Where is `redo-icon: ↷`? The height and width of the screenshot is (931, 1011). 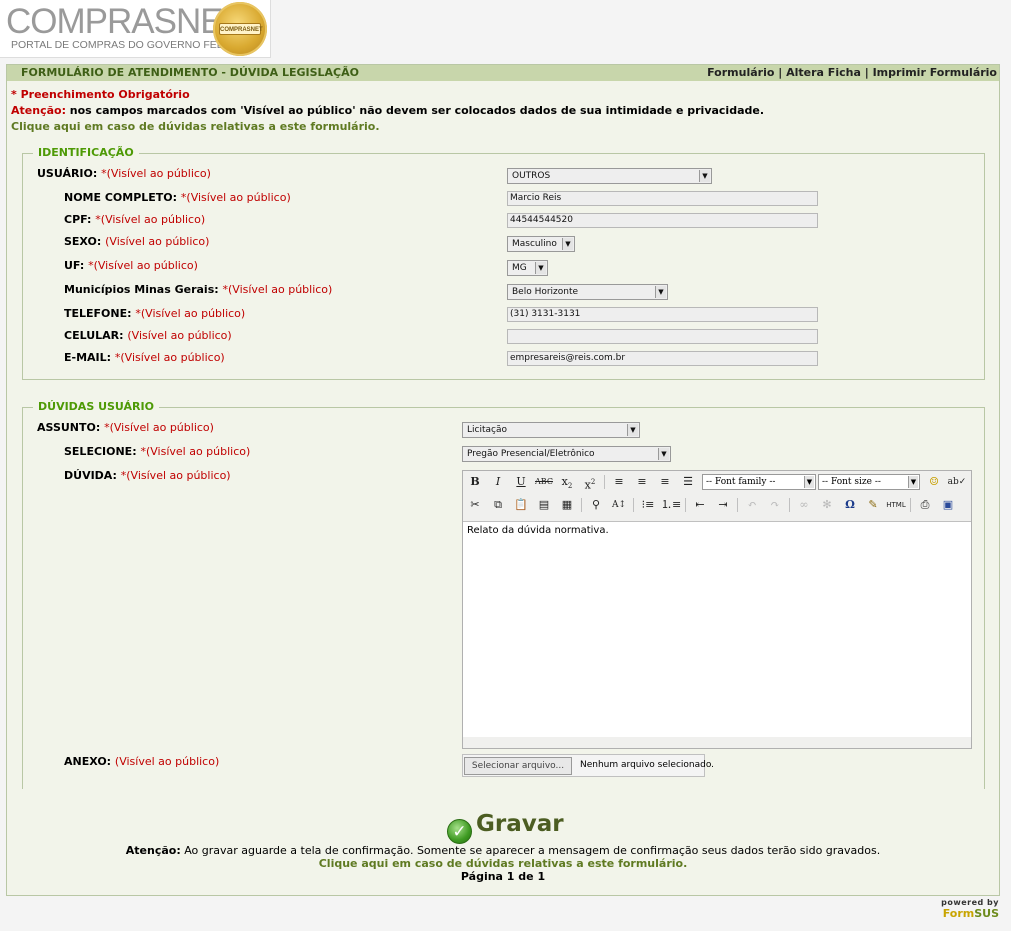 redo-icon: ↷ is located at coordinates (775, 505).